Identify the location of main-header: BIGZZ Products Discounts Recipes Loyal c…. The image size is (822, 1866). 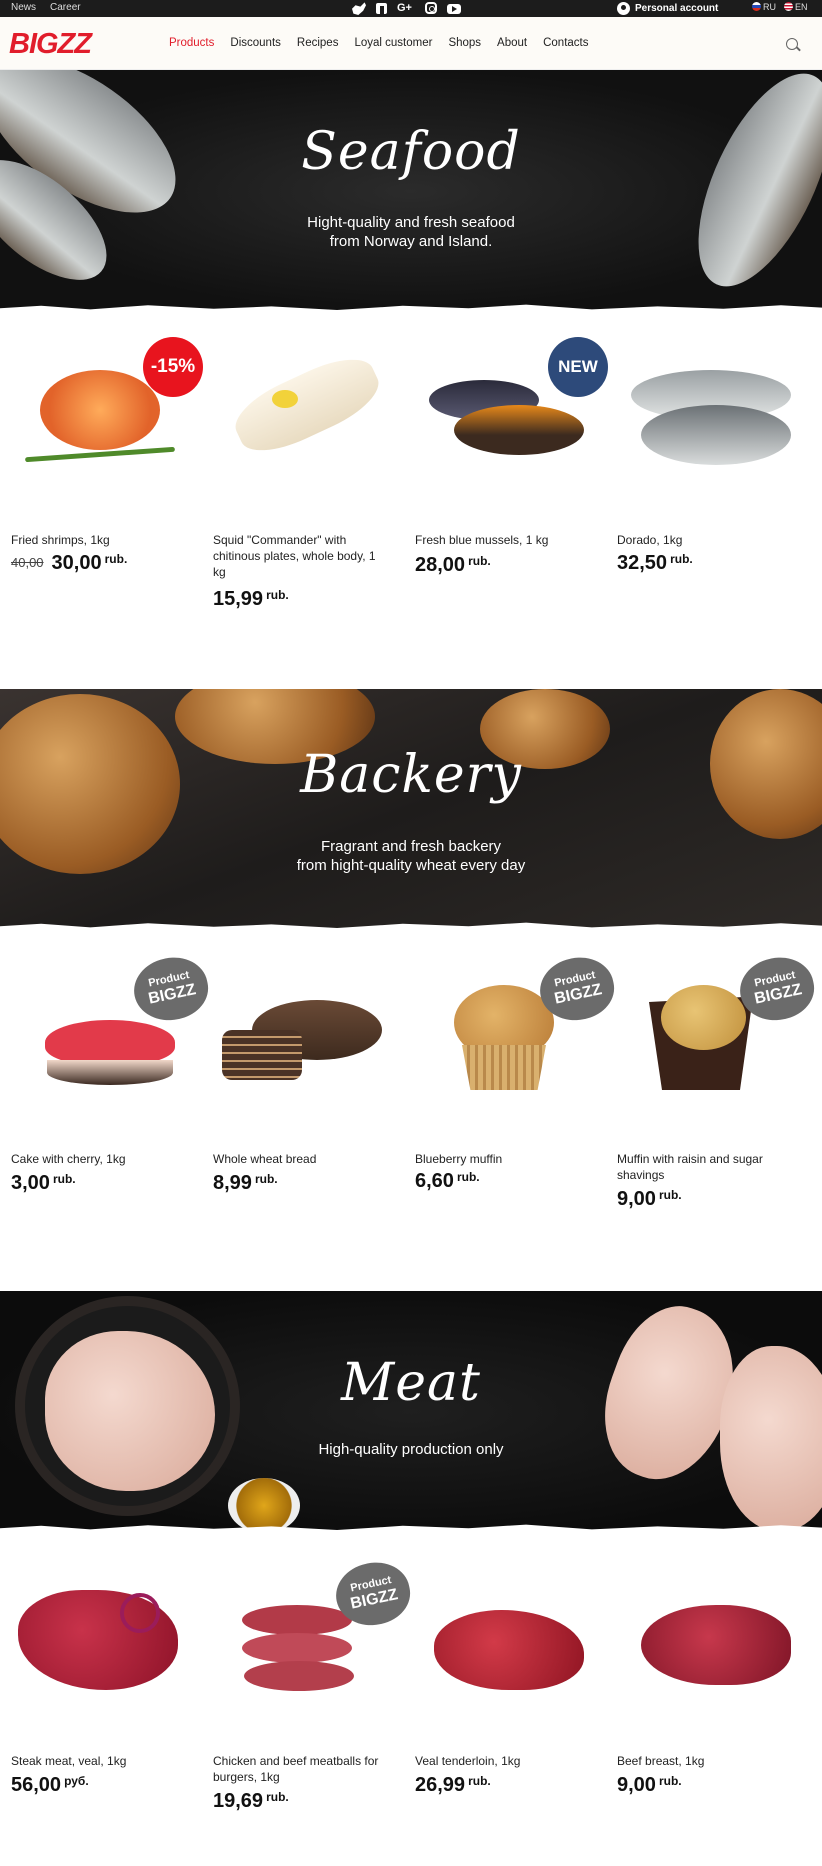
(411, 43).